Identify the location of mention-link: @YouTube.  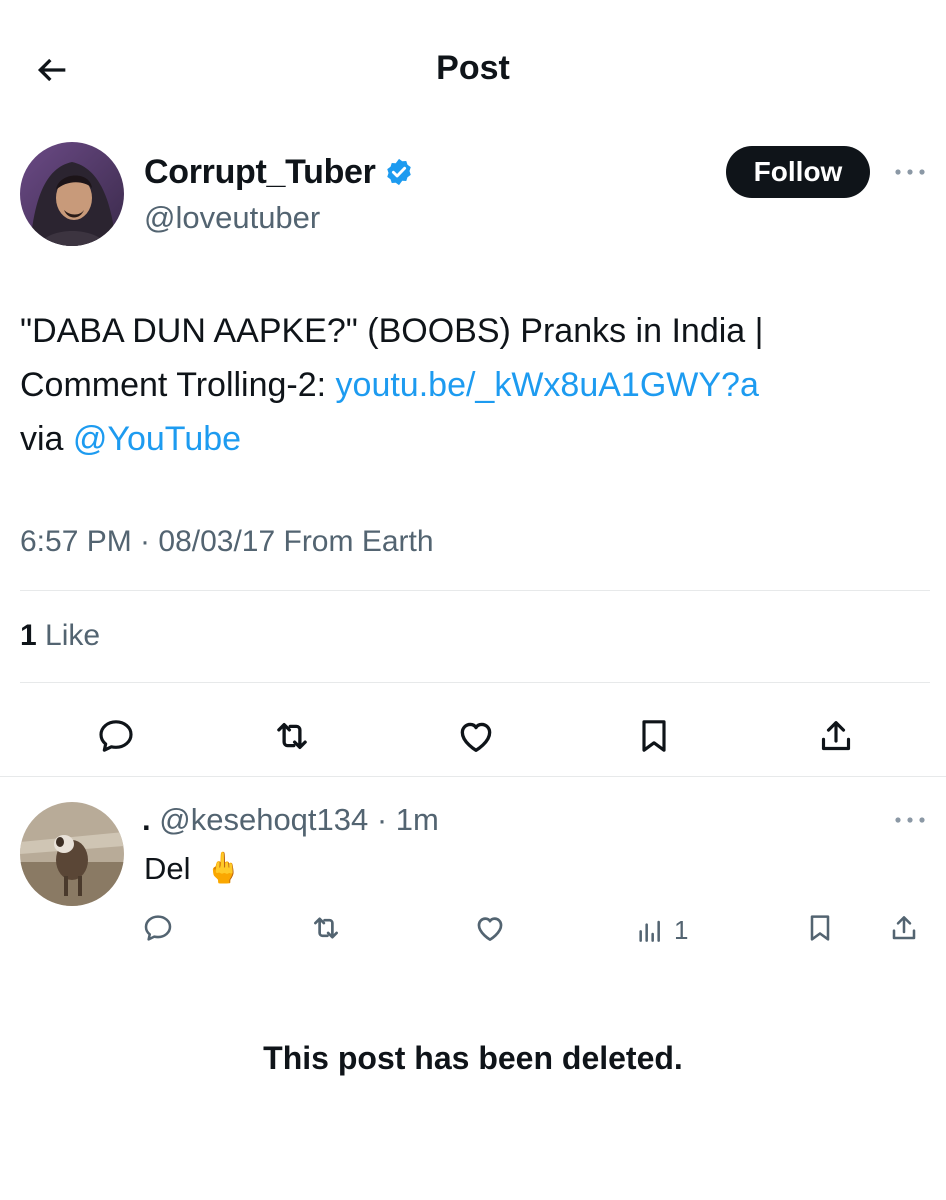
(157, 439).